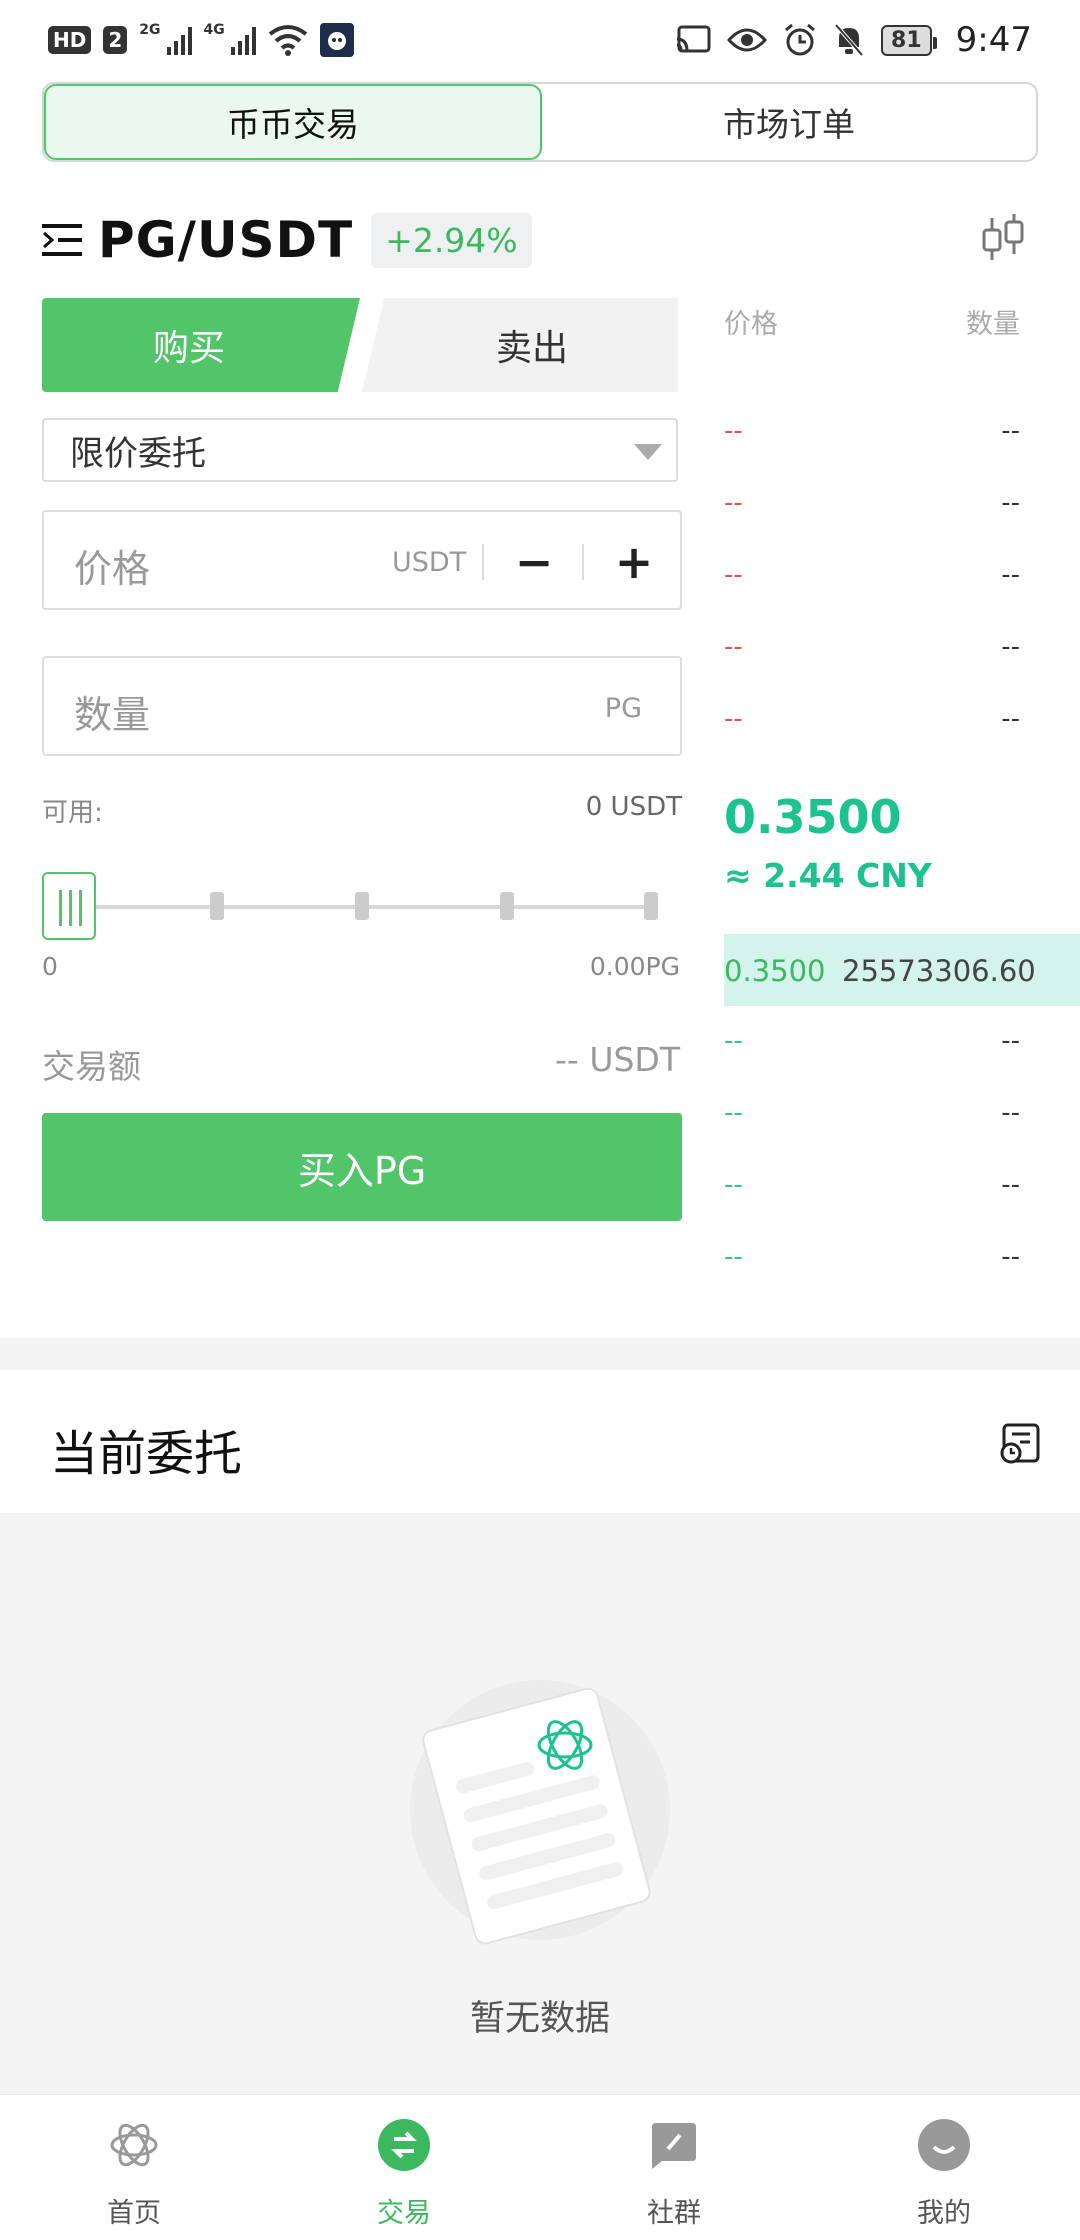 The height and width of the screenshot is (2240, 1080). What do you see at coordinates (633, 807) in the screenshot?
I see `available-value: 0 USDT` at bounding box center [633, 807].